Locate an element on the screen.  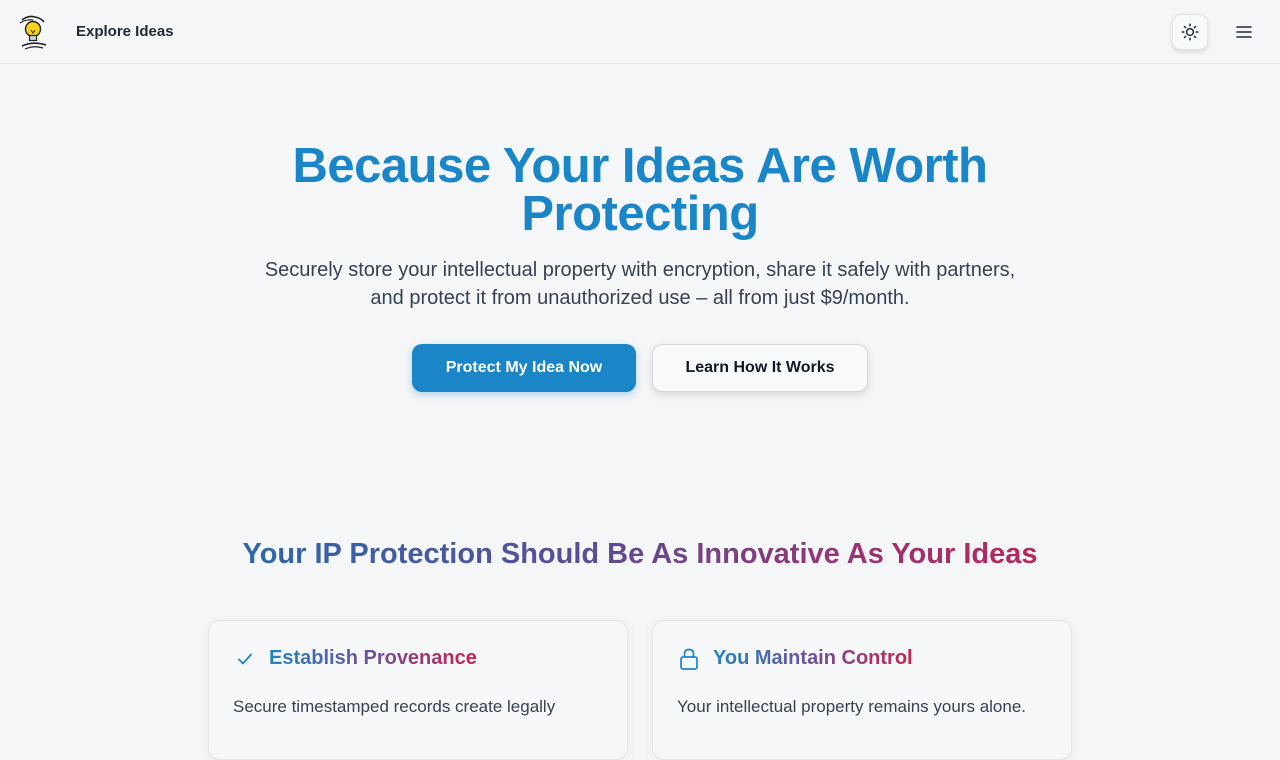
lightbulb-logo-icon is located at coordinates (33, 32).